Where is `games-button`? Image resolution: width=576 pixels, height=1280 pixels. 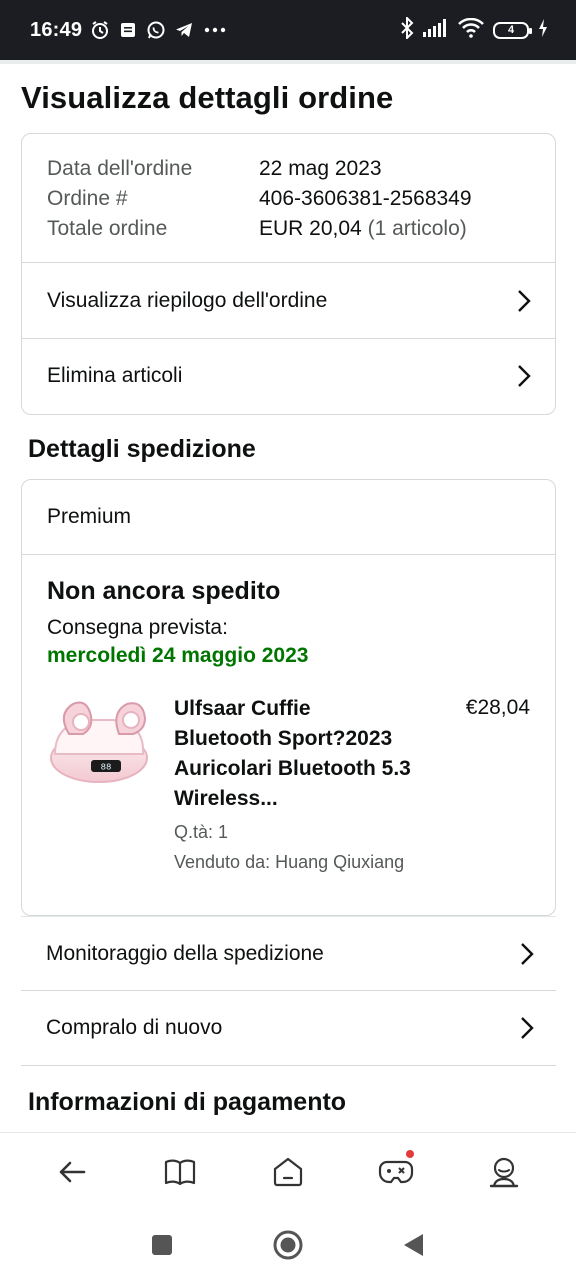
games-button is located at coordinates (396, 1172).